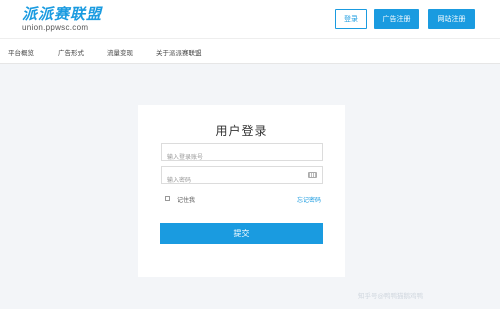 This screenshot has width=500, height=309. Describe the element at coordinates (232, 180) in the screenshot. I see `password-input` at that location.